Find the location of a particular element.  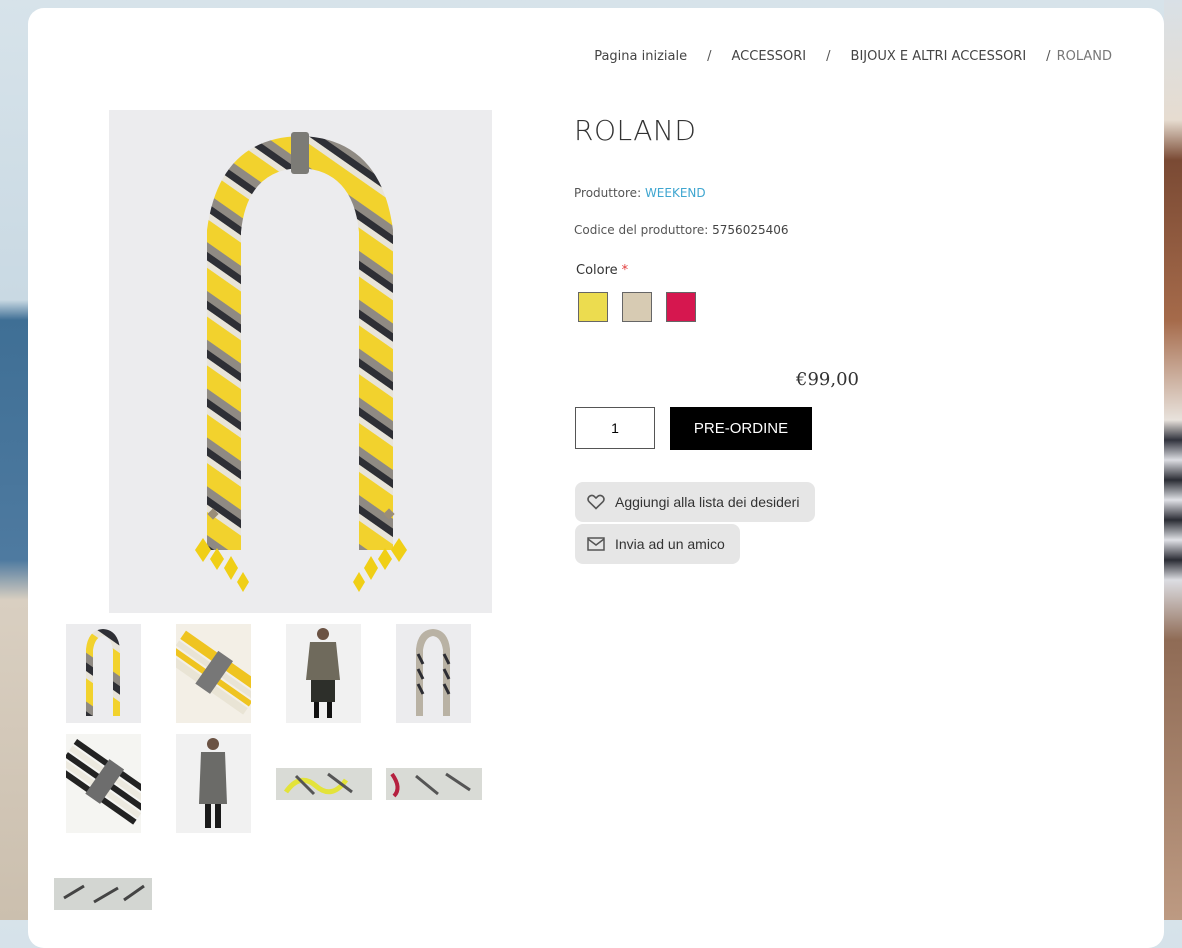

breadcrumb-bijoux: BIJOUX E ALTRI ACCESSORI is located at coordinates (939, 56).